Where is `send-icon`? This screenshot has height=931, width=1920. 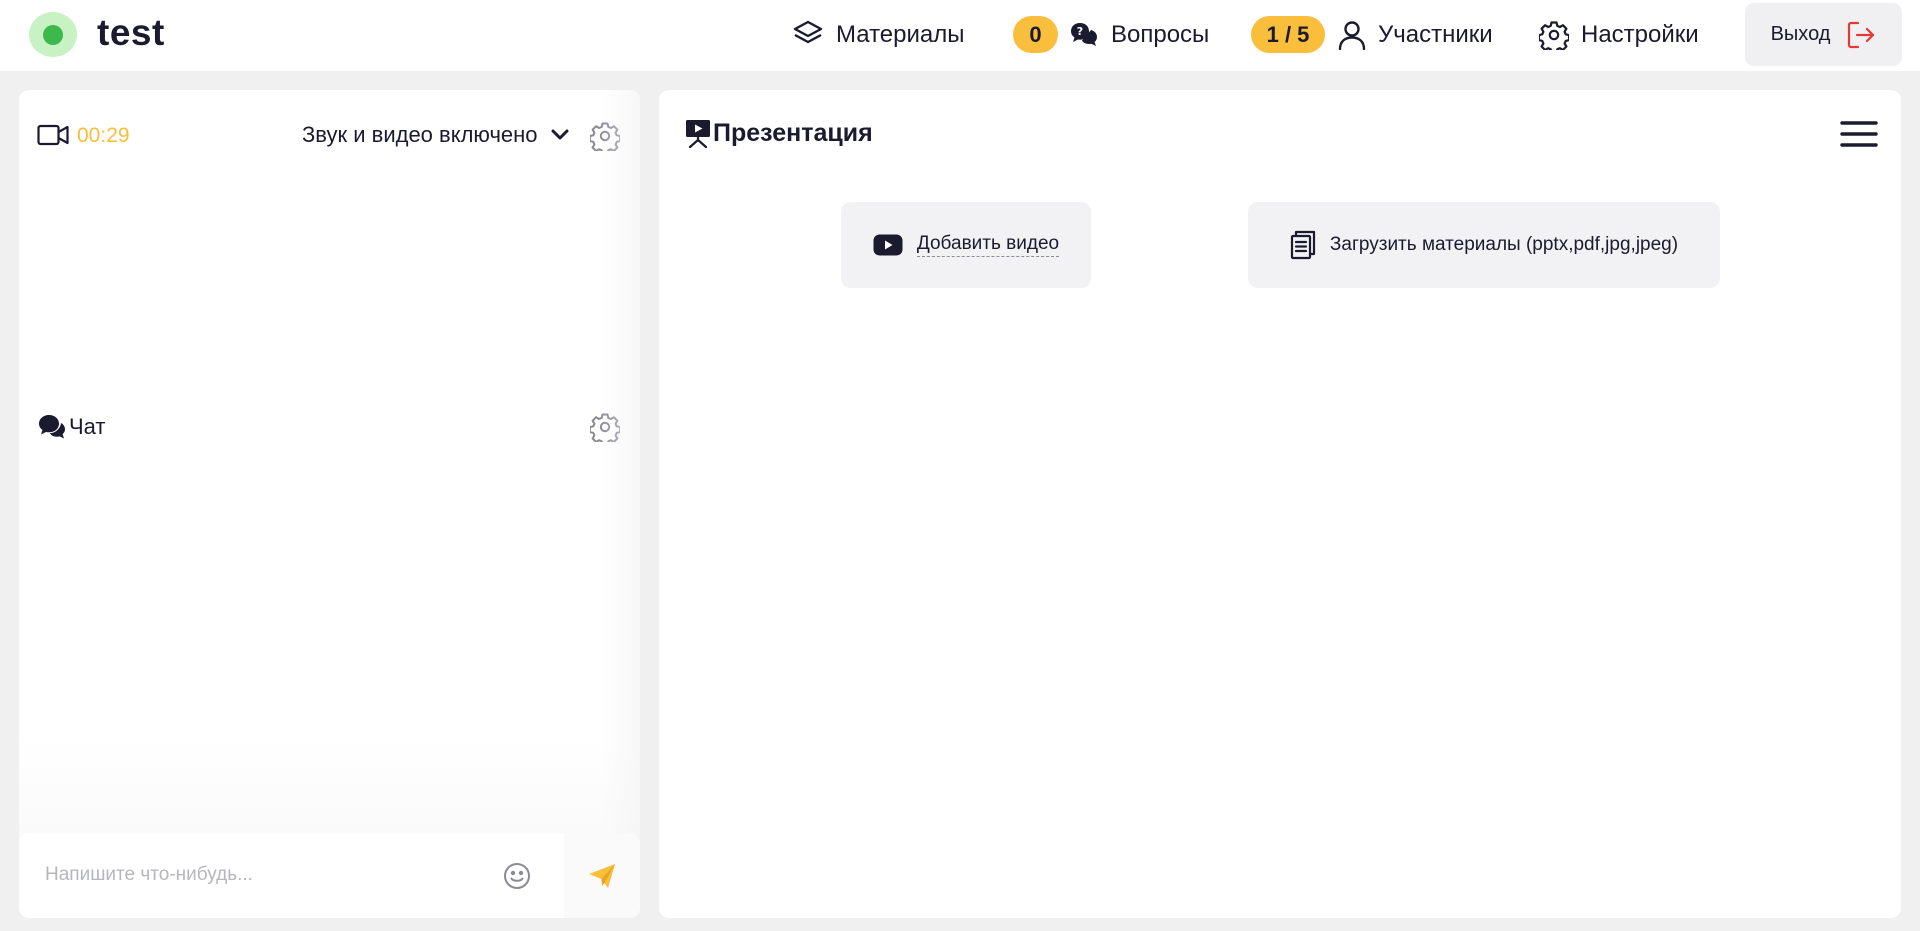
send-icon is located at coordinates (602, 875).